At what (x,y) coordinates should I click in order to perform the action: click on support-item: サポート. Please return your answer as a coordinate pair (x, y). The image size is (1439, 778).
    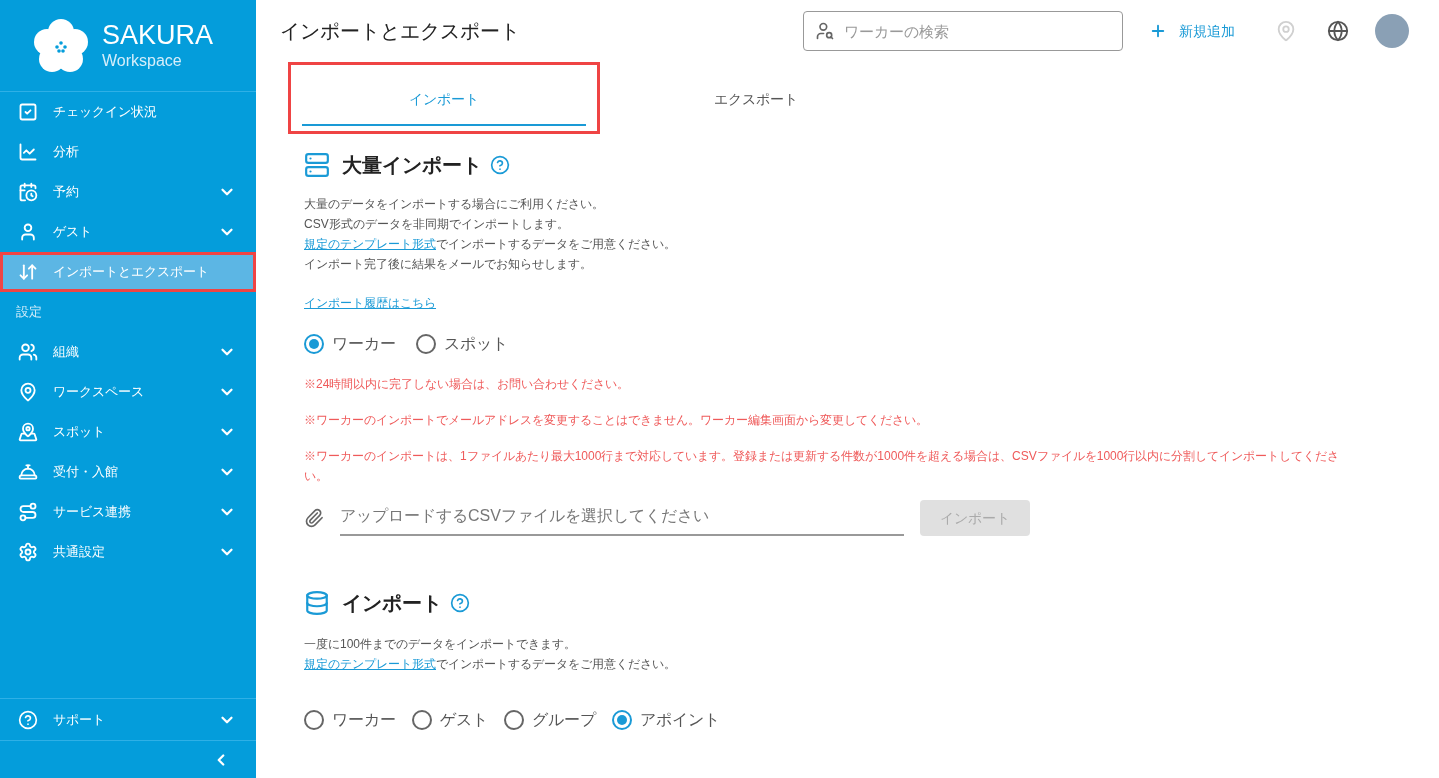
    Looking at the image, I should click on (128, 719).